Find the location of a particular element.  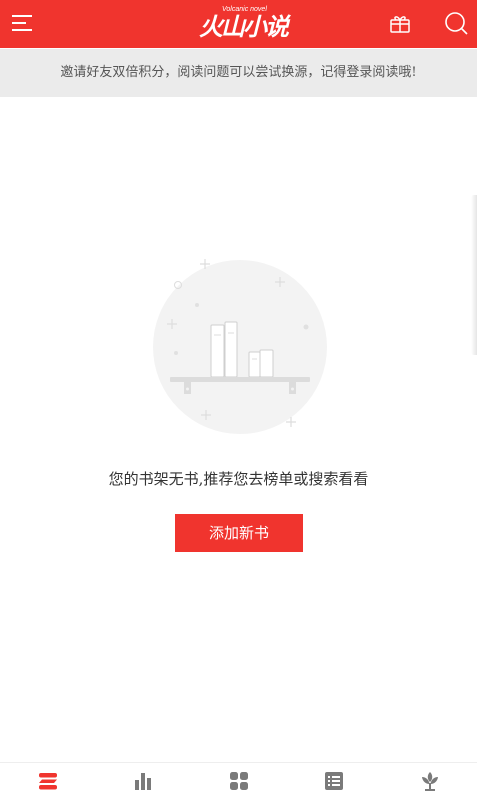

discover-icon is located at coordinates (429, 781).